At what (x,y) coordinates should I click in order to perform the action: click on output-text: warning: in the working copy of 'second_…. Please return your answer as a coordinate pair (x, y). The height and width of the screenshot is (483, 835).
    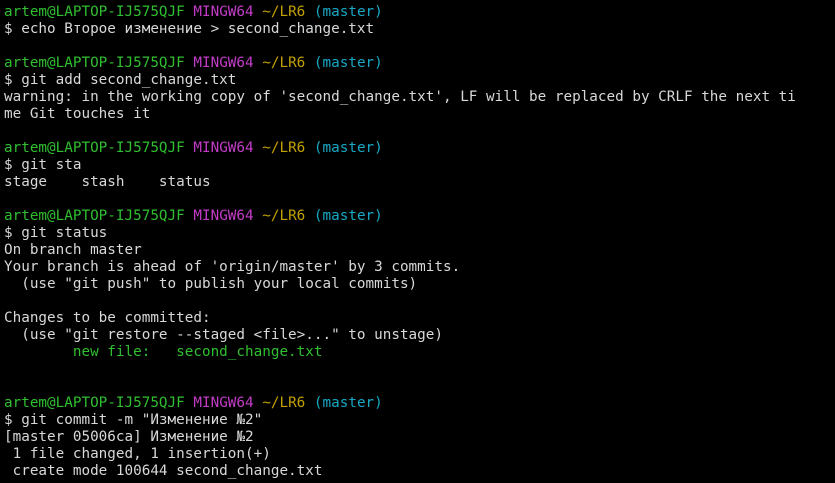
    Looking at the image, I should click on (400, 97).